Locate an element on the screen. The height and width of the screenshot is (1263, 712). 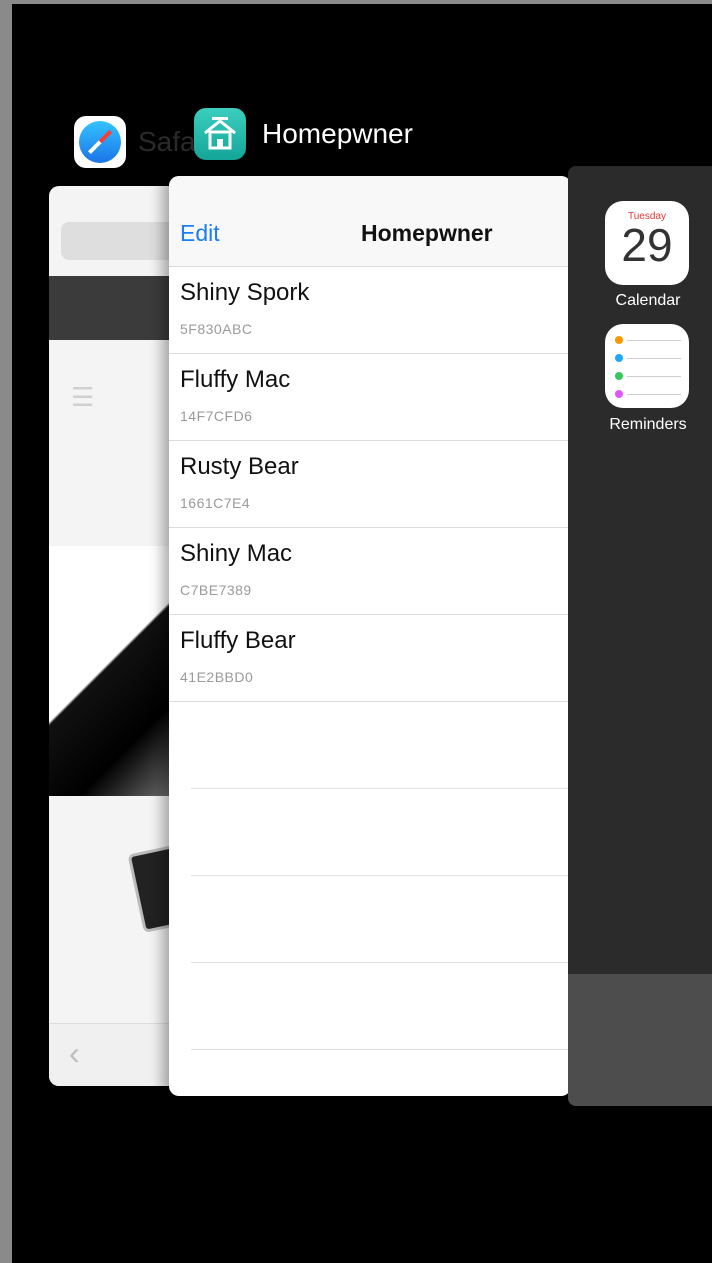
dock-area is located at coordinates (640, 1040).